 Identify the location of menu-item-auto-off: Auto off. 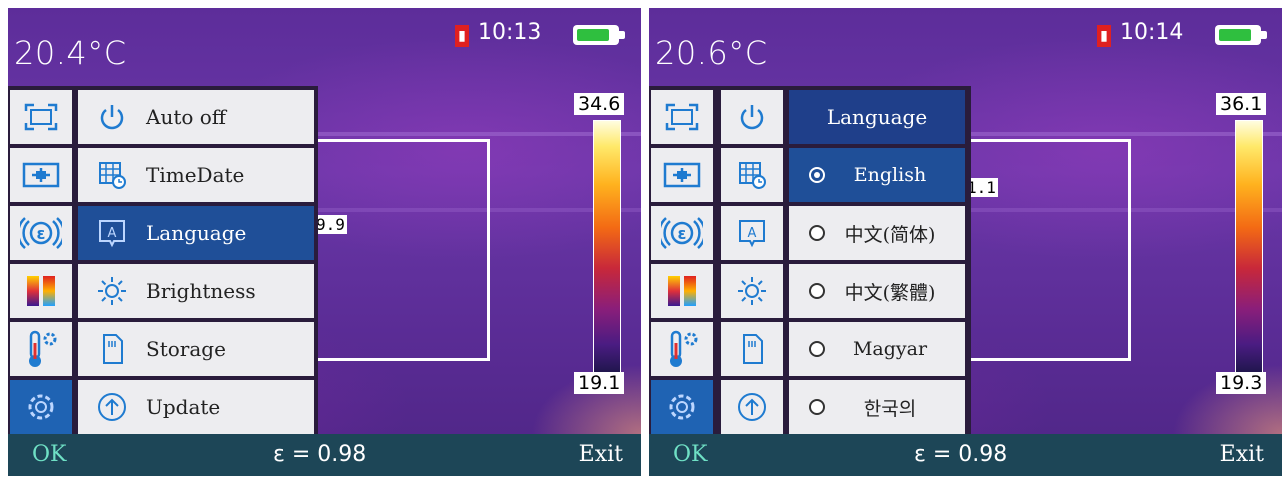
(196, 117).